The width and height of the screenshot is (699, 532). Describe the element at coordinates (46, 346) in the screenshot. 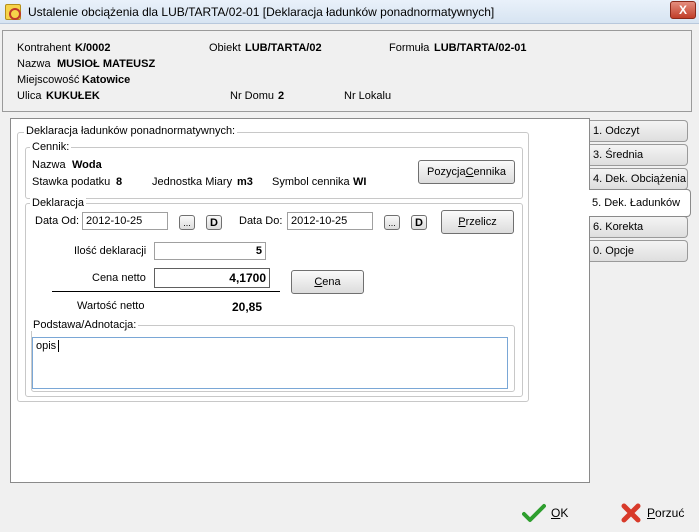

I see `podstawa-text: opis` at that location.